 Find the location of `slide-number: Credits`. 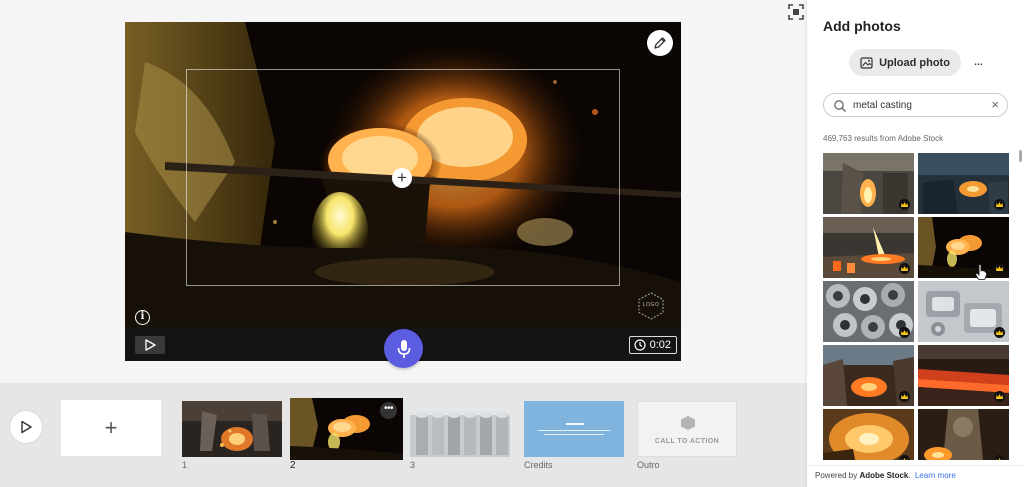

slide-number: Credits is located at coordinates (538, 465).